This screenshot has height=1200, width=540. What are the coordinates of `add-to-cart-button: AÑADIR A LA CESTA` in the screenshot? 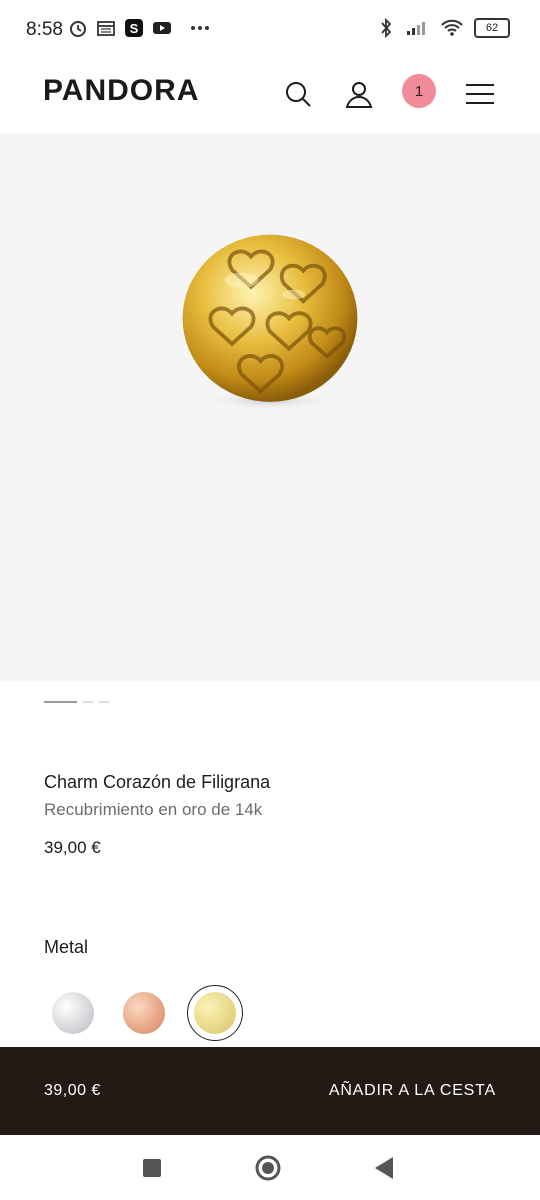 It's located at (412, 1091).